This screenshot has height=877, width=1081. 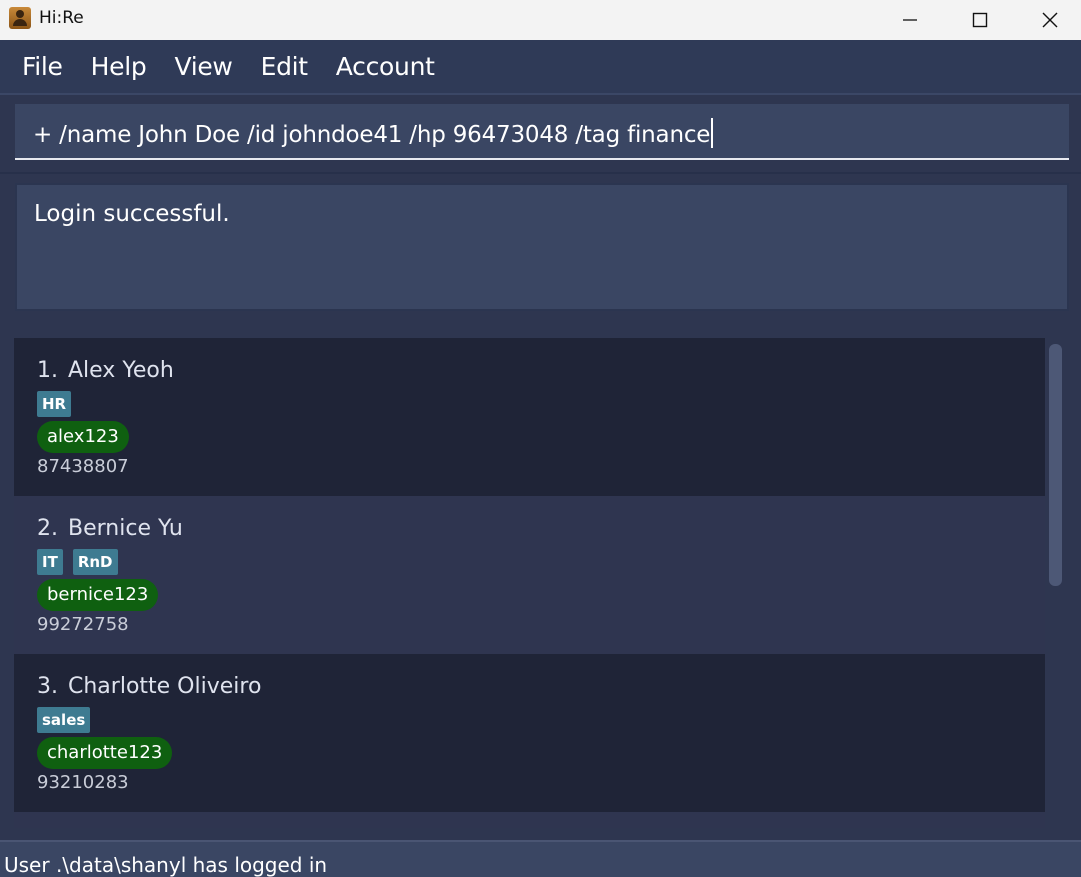 I want to click on person-index: 3., so click(x=47, y=686).